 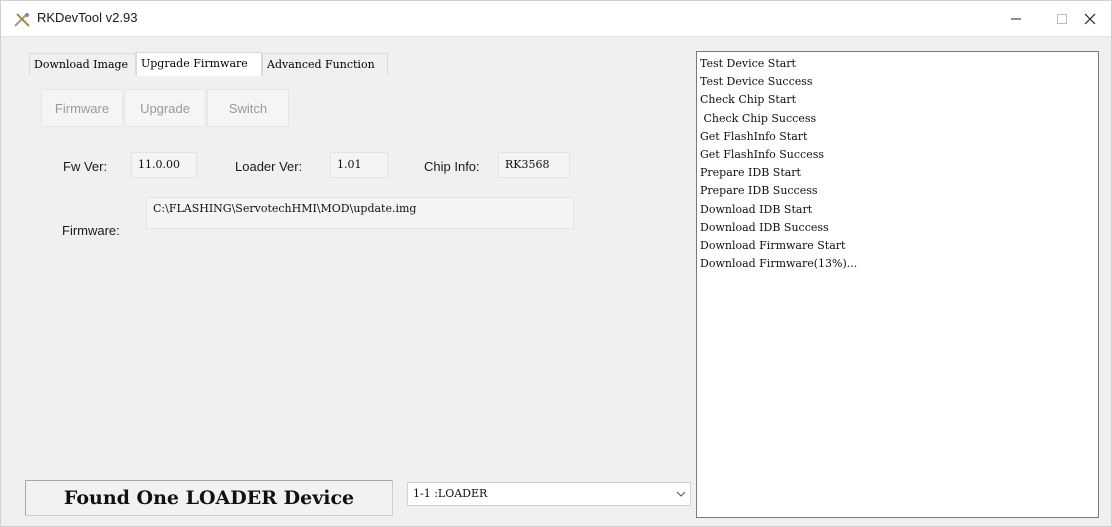 I want to click on chevron-down-icon, so click(x=681, y=494).